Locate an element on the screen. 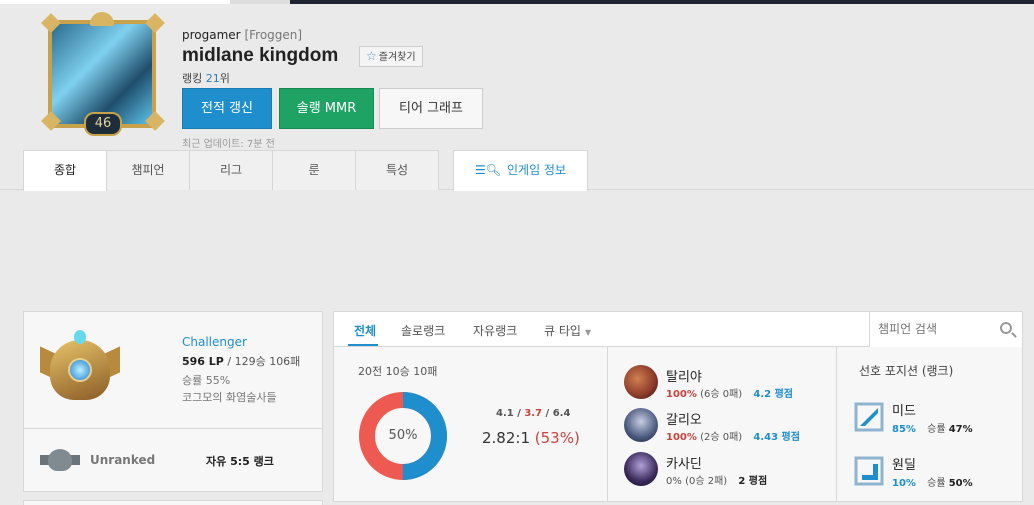  champion-record: (0승 2패) is located at coordinates (706, 481).